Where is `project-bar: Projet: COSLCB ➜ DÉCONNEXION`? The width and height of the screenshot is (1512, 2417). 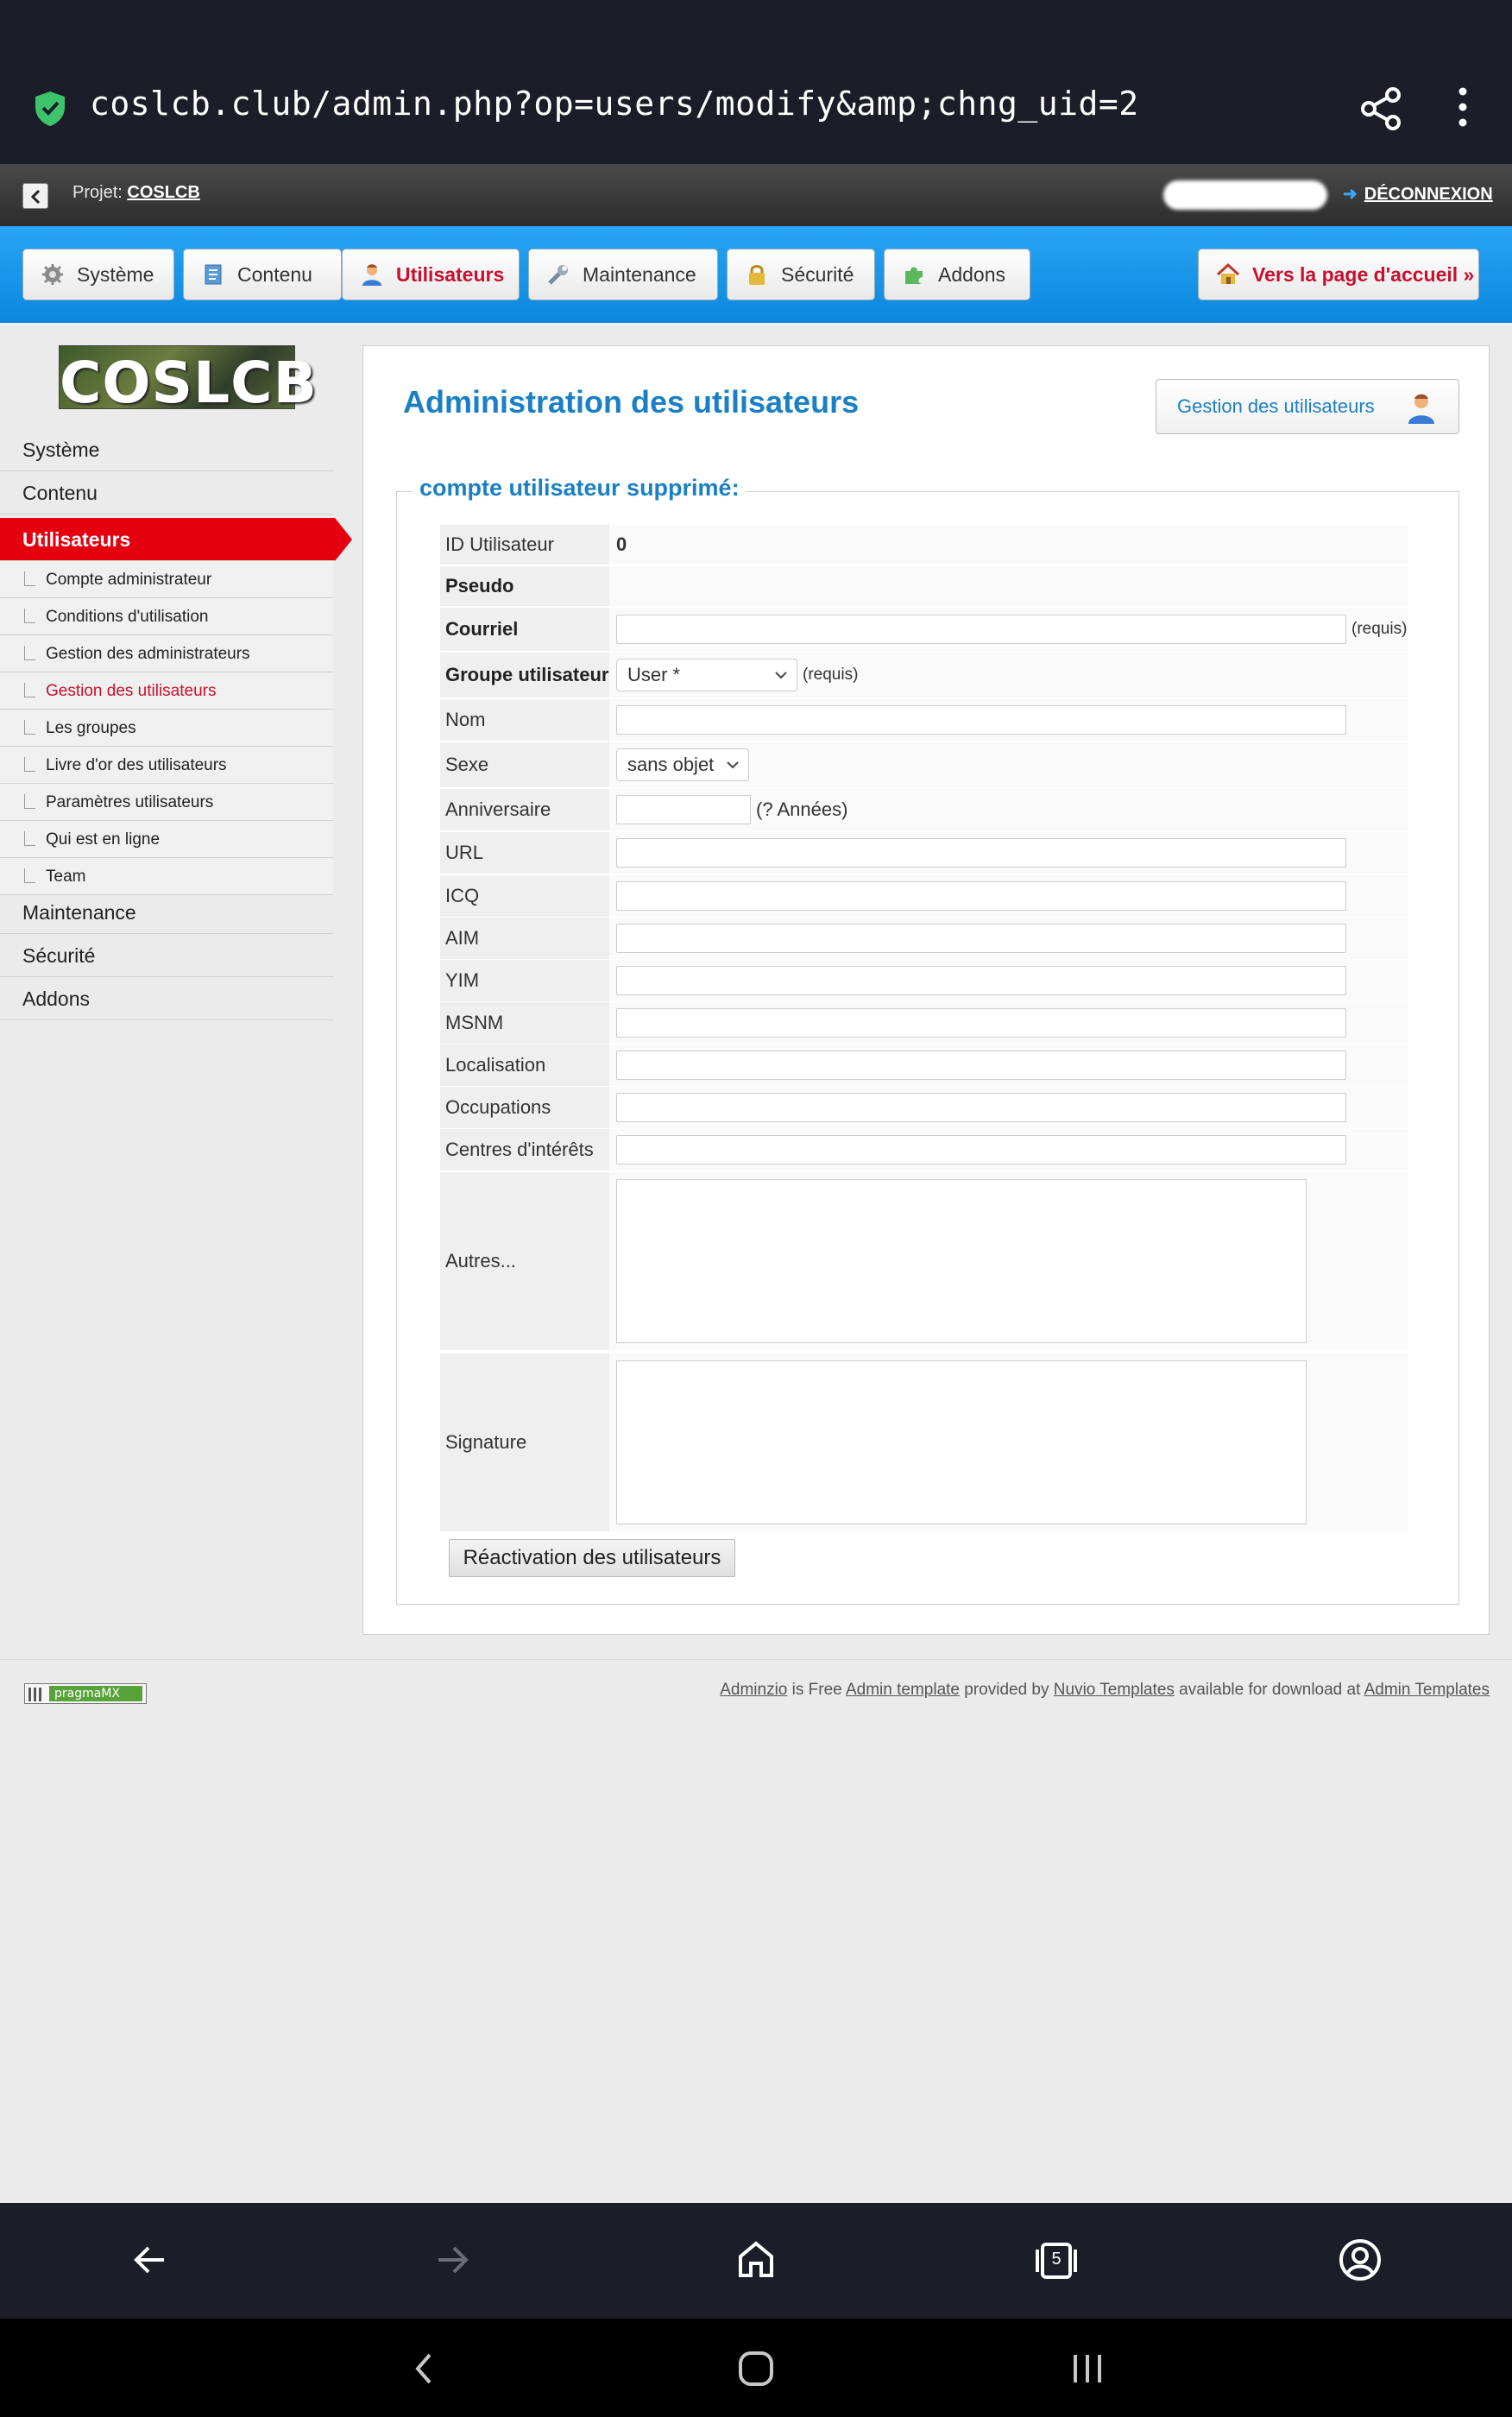
project-bar: Projet: COSLCB ➜ DÉCONNEXION is located at coordinates (756, 195).